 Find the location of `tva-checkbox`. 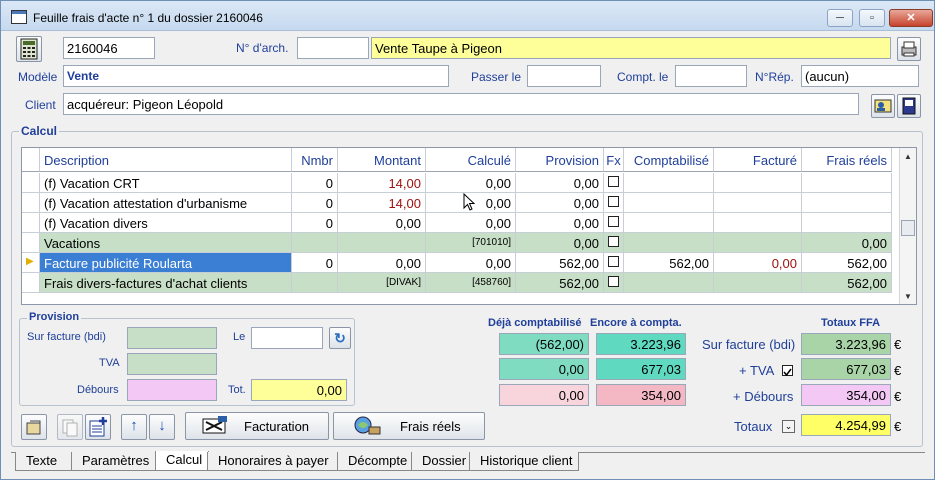

tva-checkbox is located at coordinates (787, 371).